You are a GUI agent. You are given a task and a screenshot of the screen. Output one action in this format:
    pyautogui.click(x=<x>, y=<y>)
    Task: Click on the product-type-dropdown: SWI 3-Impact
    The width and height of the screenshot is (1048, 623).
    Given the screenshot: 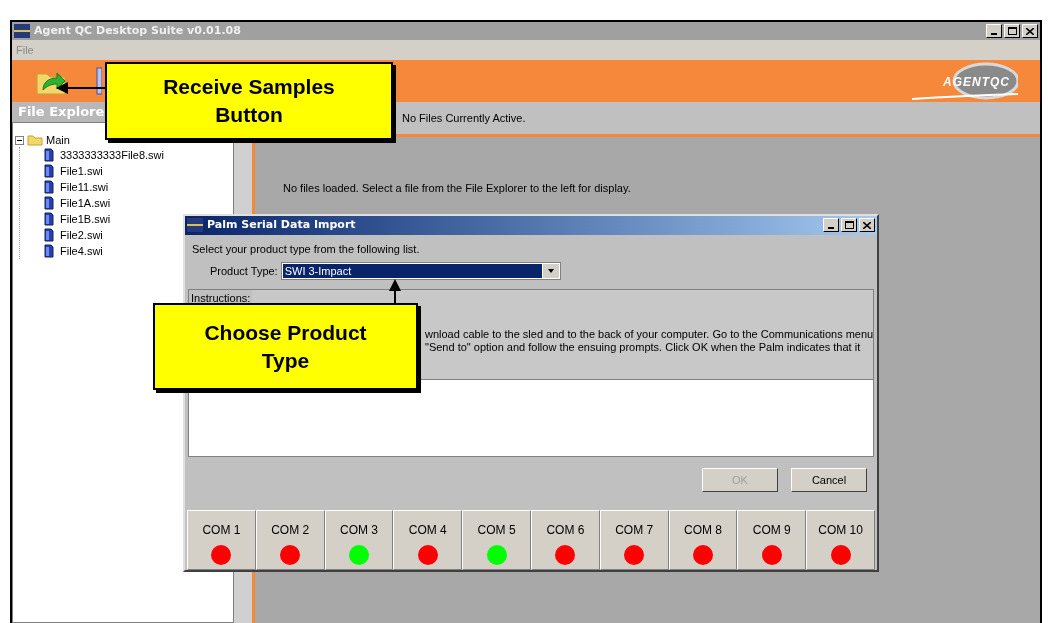 What is the action you would take?
    pyautogui.click(x=420, y=271)
    